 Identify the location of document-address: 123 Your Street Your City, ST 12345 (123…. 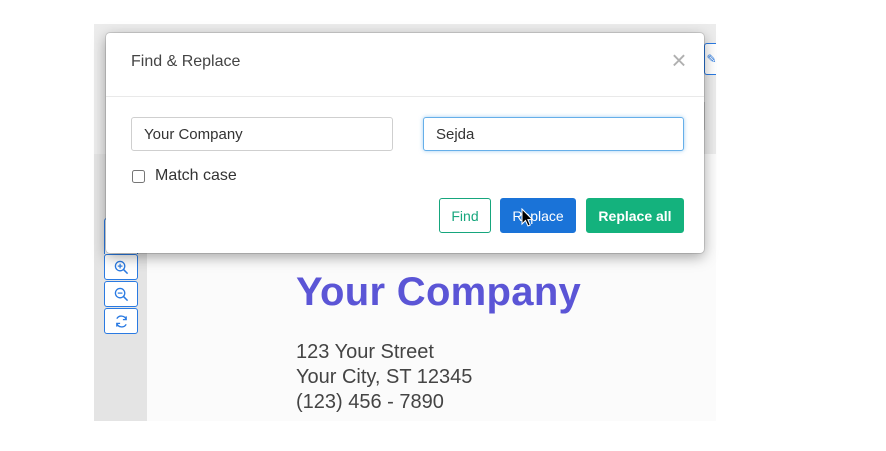
(384, 377).